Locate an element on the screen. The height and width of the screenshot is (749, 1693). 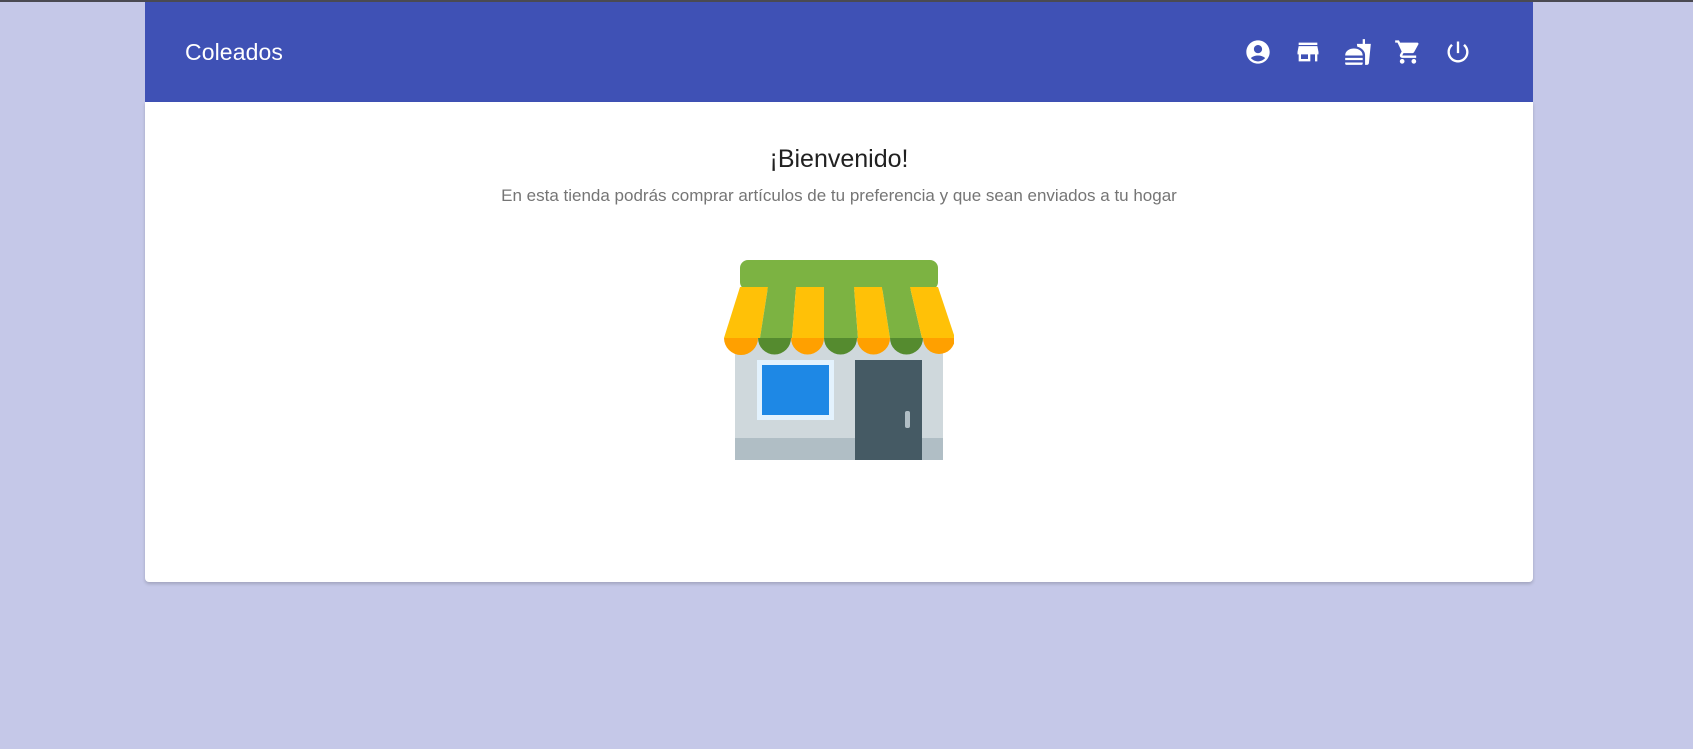
power-icon is located at coordinates (1458, 52).